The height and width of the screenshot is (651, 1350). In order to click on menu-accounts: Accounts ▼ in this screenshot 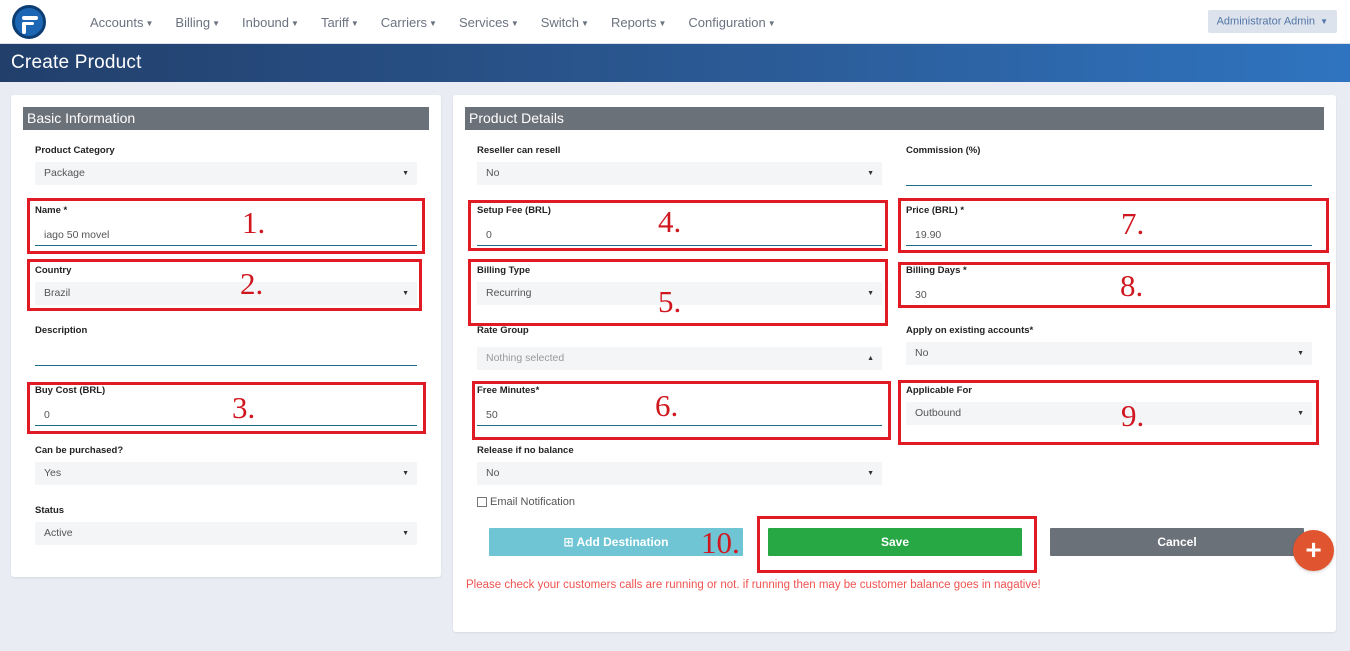, I will do `click(121, 22)`.